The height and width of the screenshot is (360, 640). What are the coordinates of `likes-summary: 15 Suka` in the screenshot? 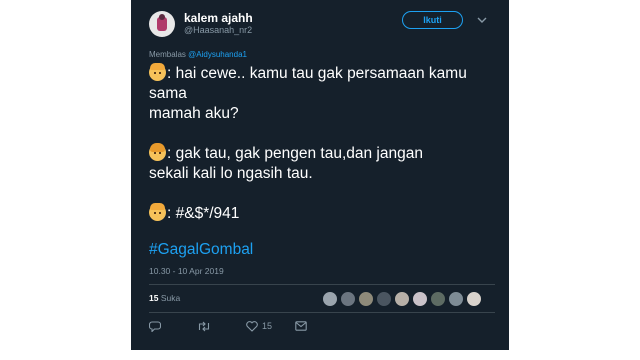 It's located at (164, 298).